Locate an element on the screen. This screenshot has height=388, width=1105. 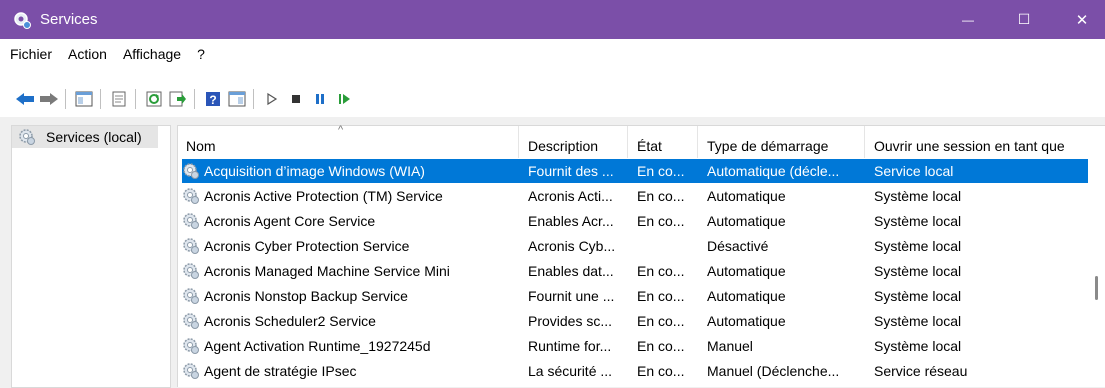
column-header-label: Type de démarrage is located at coordinates (768, 146).